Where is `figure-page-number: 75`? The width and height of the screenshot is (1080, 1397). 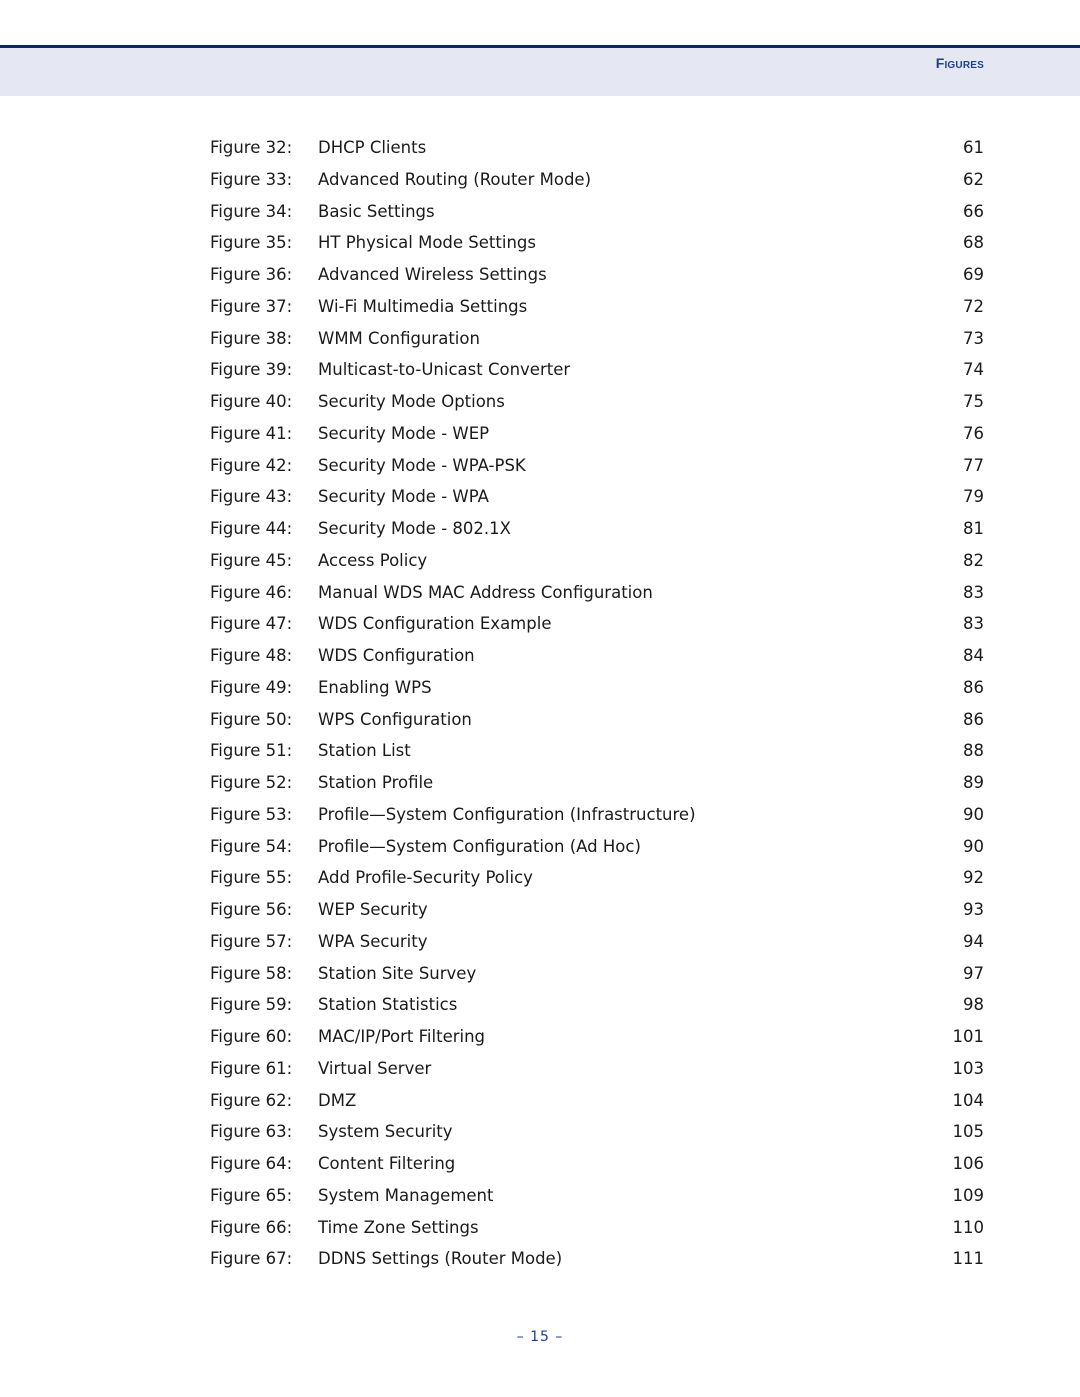 figure-page-number: 75 is located at coordinates (973, 402).